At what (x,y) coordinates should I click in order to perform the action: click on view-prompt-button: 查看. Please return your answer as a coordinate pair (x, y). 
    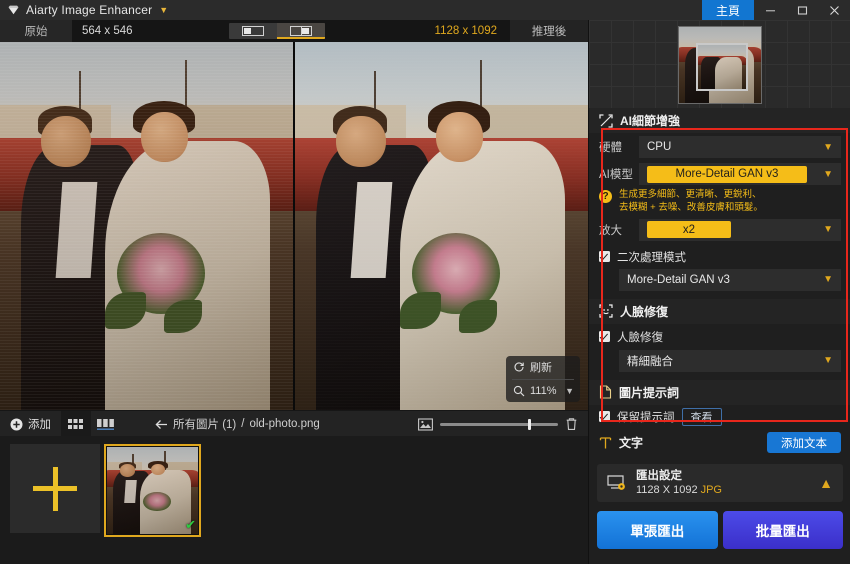
    Looking at the image, I should click on (701, 416).